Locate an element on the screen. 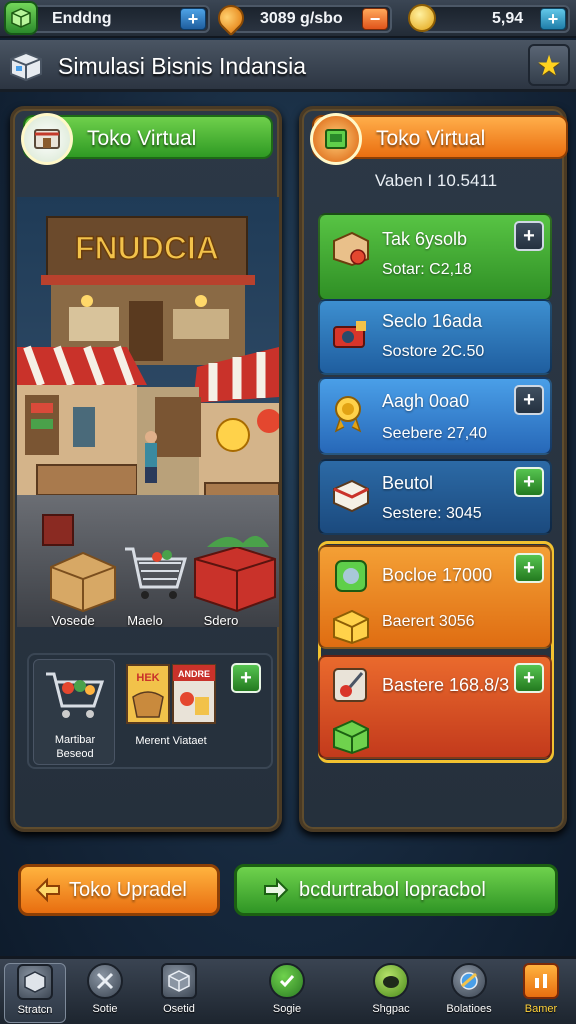 This screenshot has width=576, height=1024. add-sub-item-button: + is located at coordinates (246, 678).